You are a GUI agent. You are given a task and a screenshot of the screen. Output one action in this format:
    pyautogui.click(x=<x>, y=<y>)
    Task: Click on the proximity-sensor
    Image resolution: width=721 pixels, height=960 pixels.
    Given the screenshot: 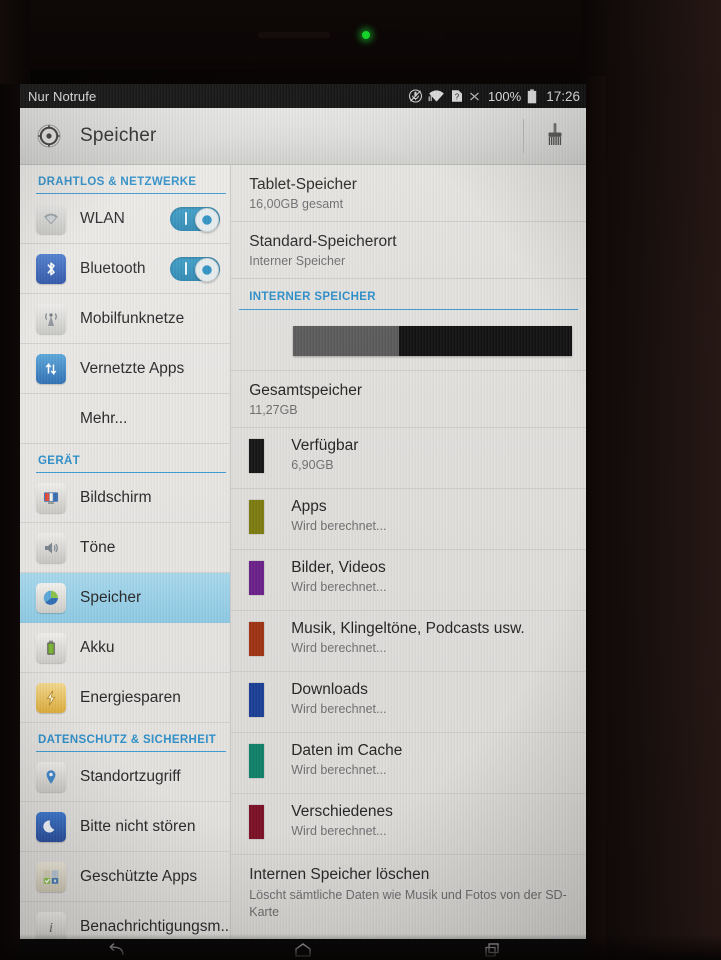 What is the action you would take?
    pyautogui.click(x=393, y=35)
    